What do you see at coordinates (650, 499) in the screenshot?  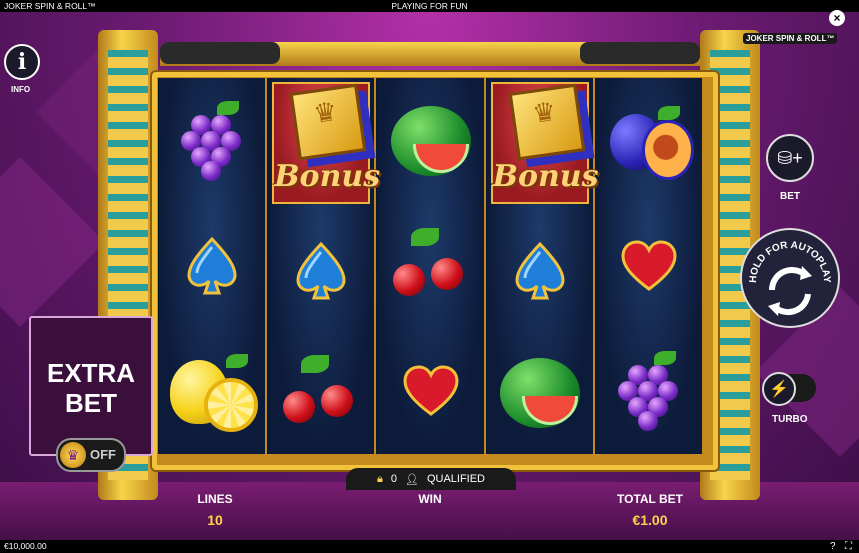 I see `total-bet-label: TOTAL BET` at bounding box center [650, 499].